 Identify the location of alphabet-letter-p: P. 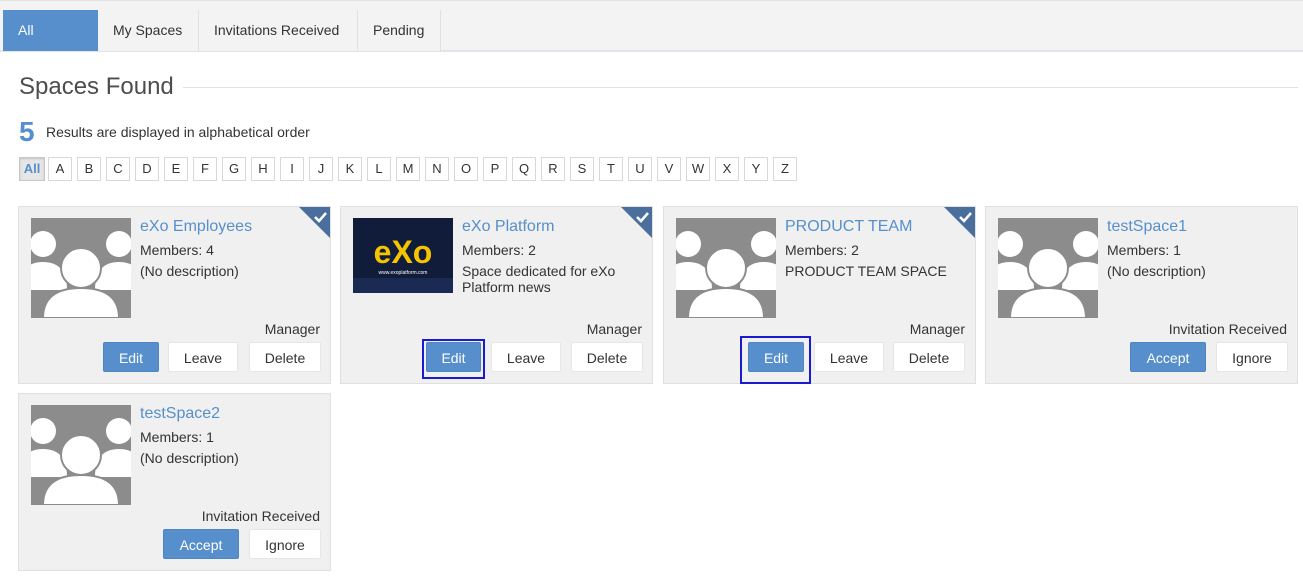
(495, 169).